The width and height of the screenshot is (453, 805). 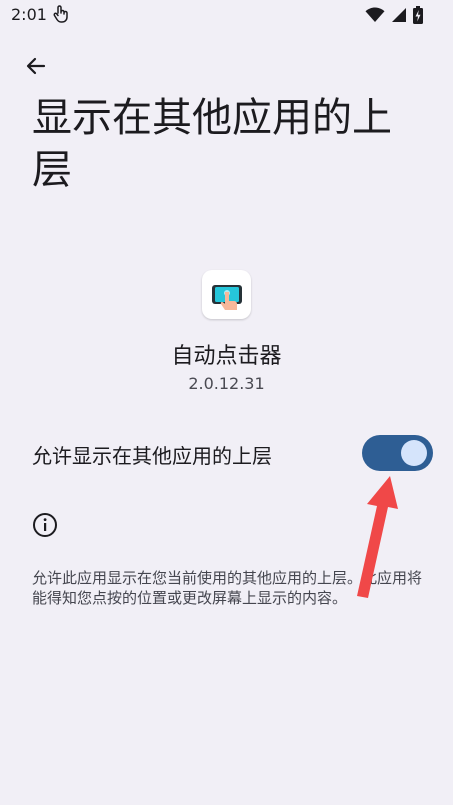 I want to click on app-name: 自动点击器, so click(x=226, y=356).